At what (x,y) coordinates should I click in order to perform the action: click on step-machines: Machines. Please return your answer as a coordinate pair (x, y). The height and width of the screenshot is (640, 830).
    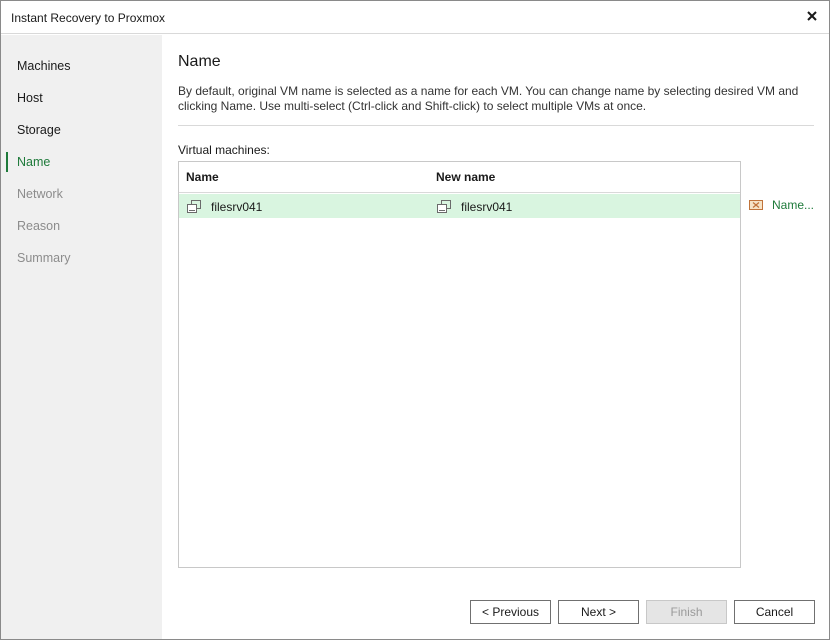
    Looking at the image, I should click on (81, 66).